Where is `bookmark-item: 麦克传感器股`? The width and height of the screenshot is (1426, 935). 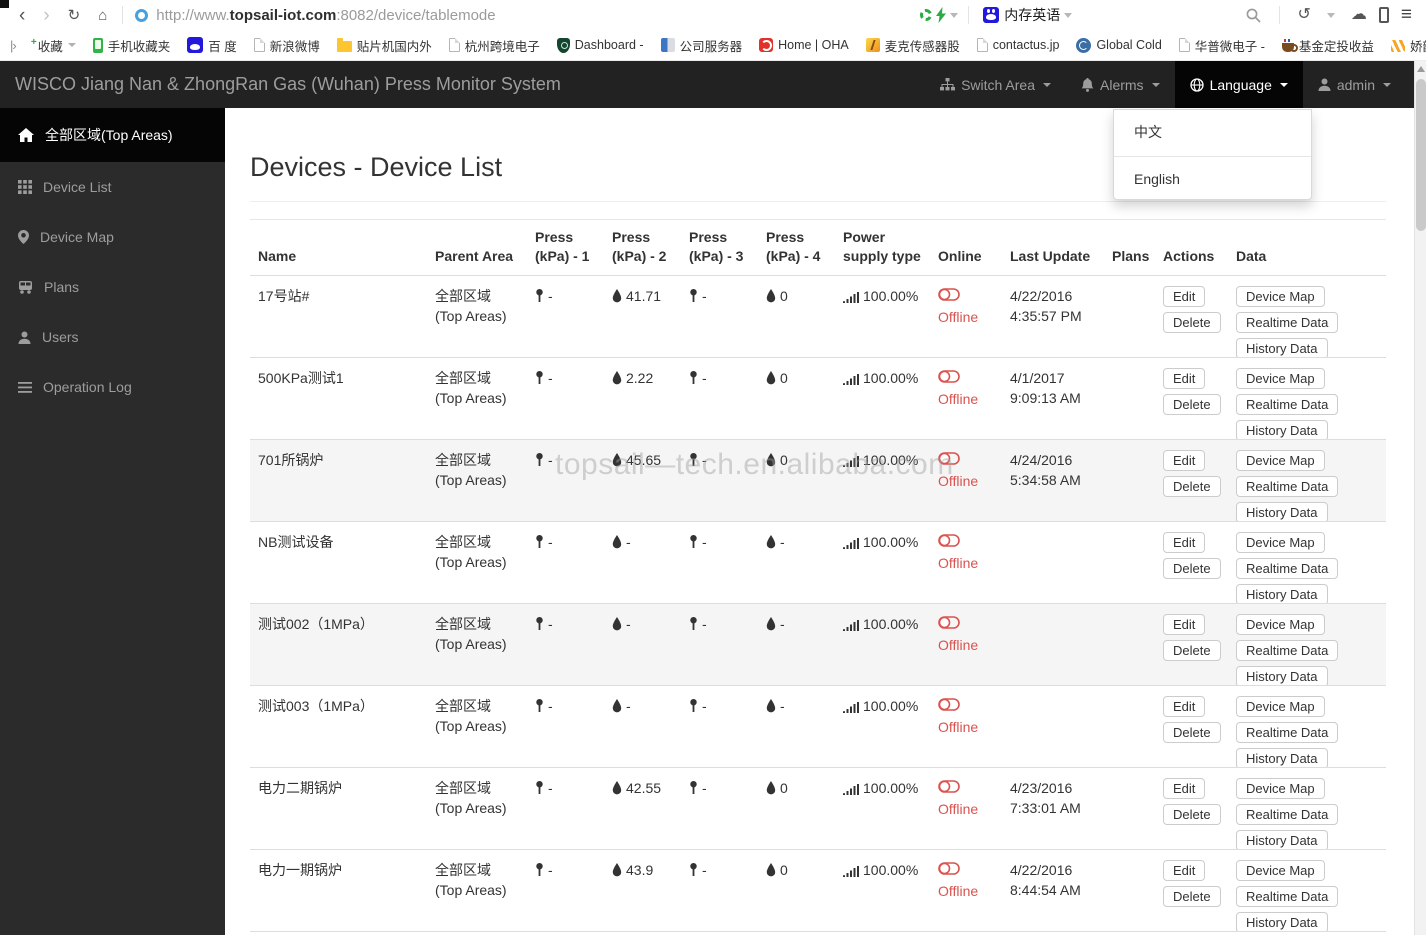
bookmark-item: 麦克传感器股 is located at coordinates (912, 45).